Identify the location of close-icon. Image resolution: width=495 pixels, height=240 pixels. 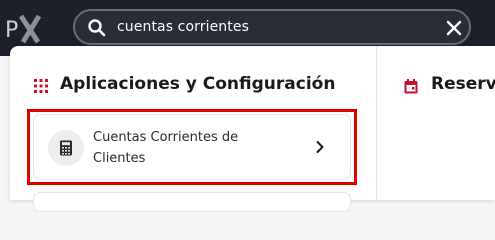
(454, 28).